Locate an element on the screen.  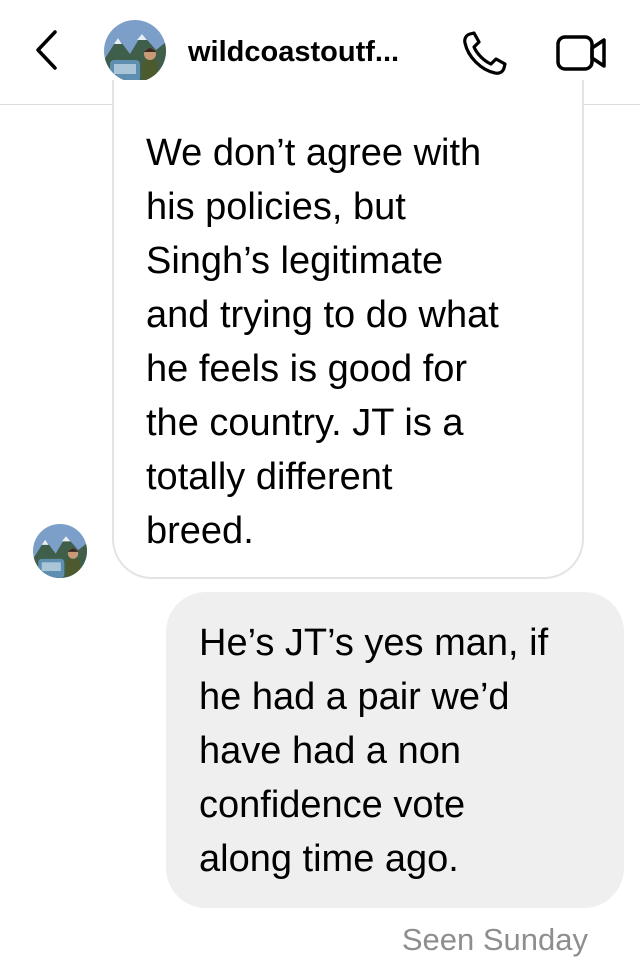
sender-avatar is located at coordinates (60, 551).